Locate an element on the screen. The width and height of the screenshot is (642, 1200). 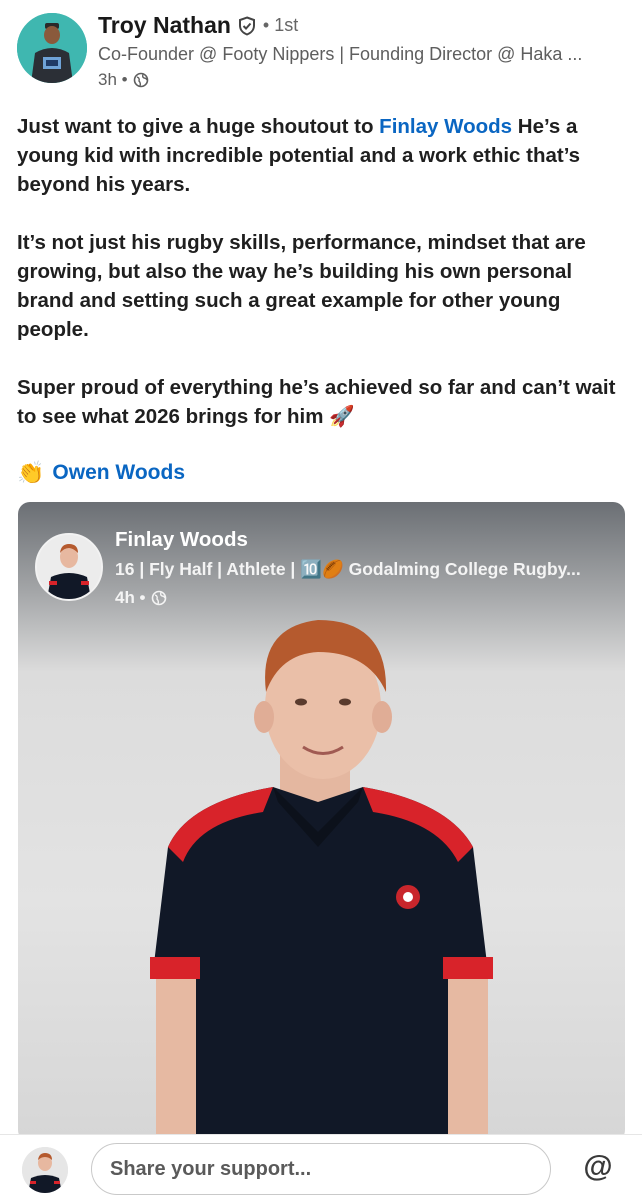
card-author-avatar is located at coordinates (69, 567).